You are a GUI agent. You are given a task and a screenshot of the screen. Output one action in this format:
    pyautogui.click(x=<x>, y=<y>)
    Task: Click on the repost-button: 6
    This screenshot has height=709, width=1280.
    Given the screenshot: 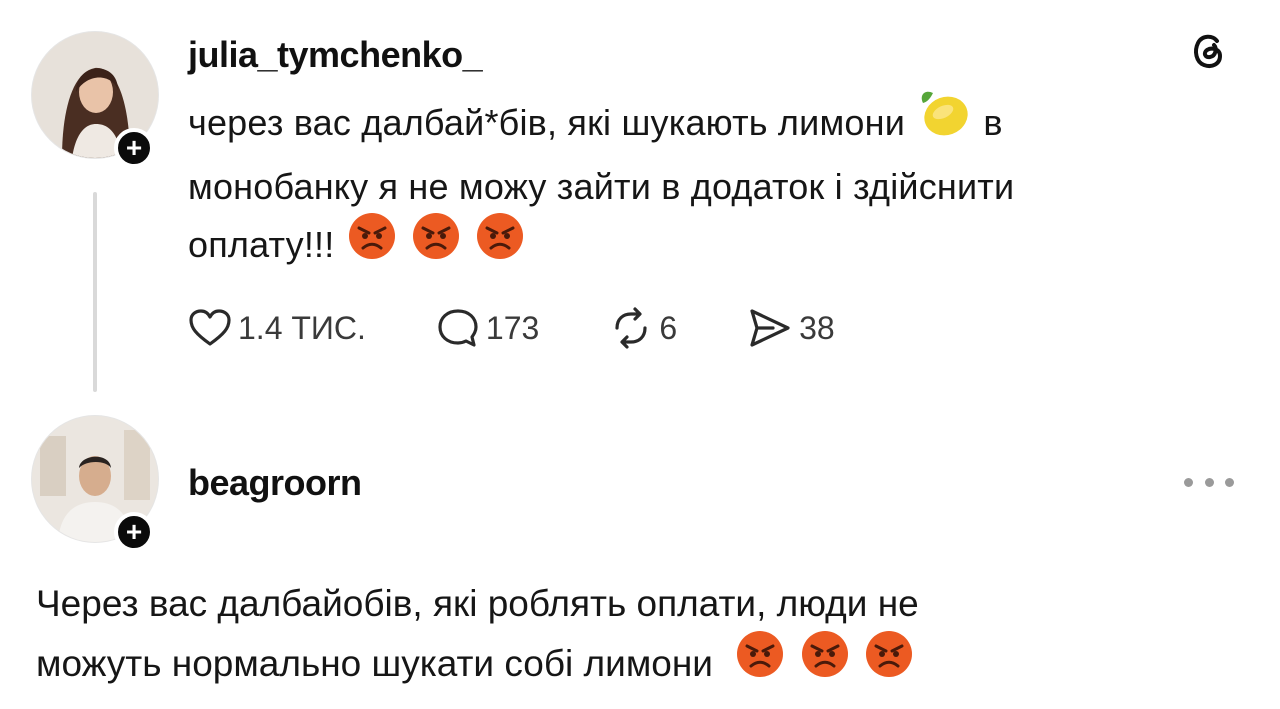 What is the action you would take?
    pyautogui.click(x=643, y=328)
    